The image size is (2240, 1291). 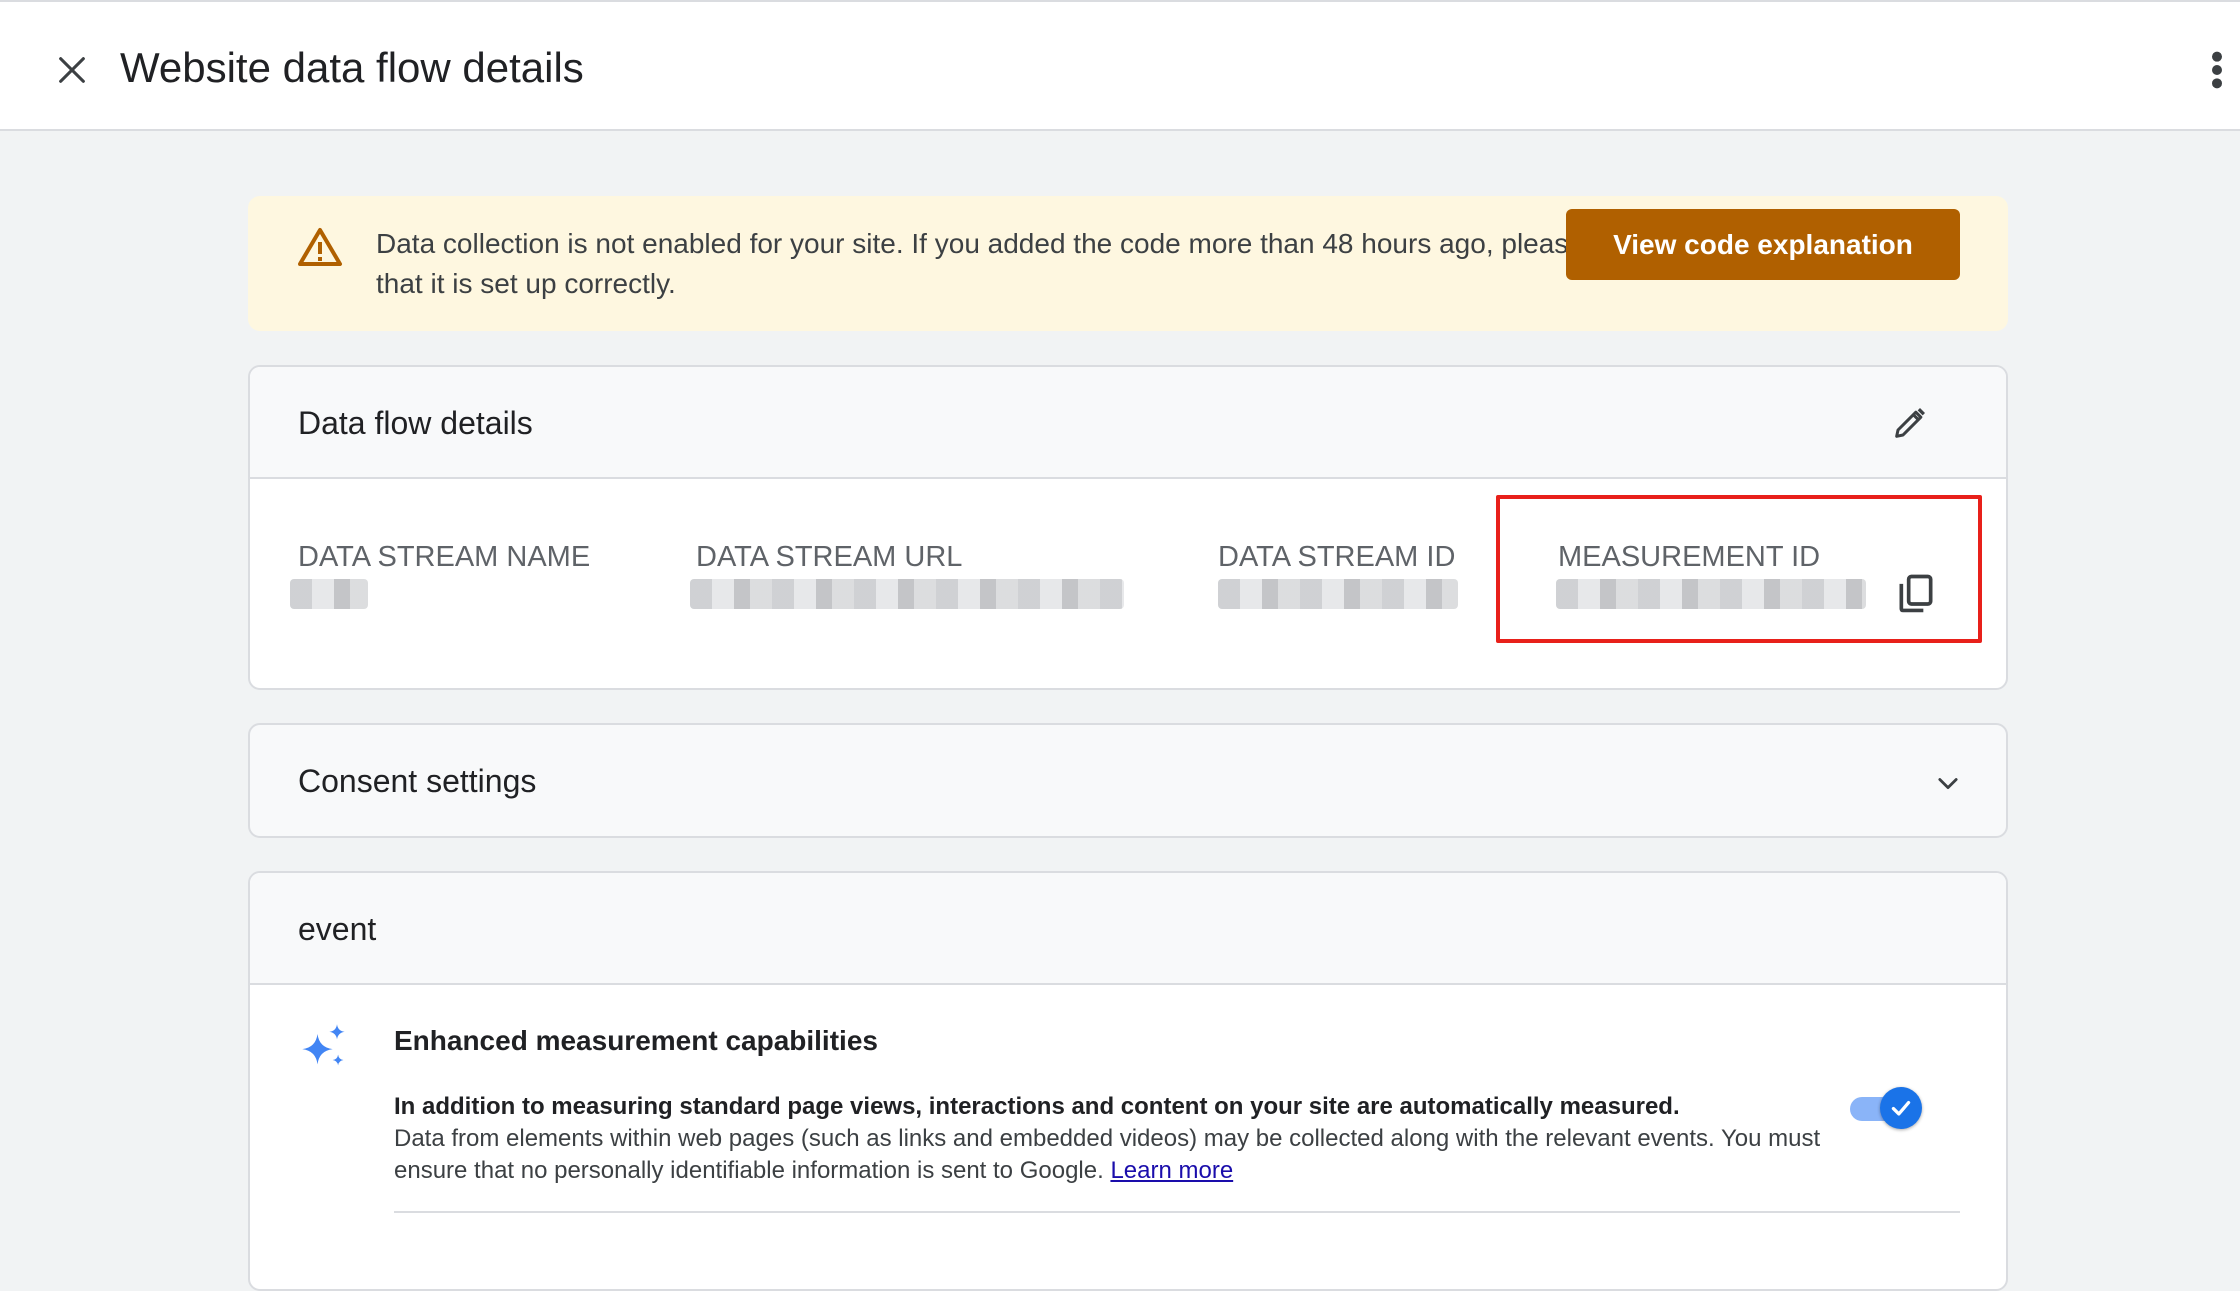 I want to click on check-icon, so click(x=1901, y=1108).